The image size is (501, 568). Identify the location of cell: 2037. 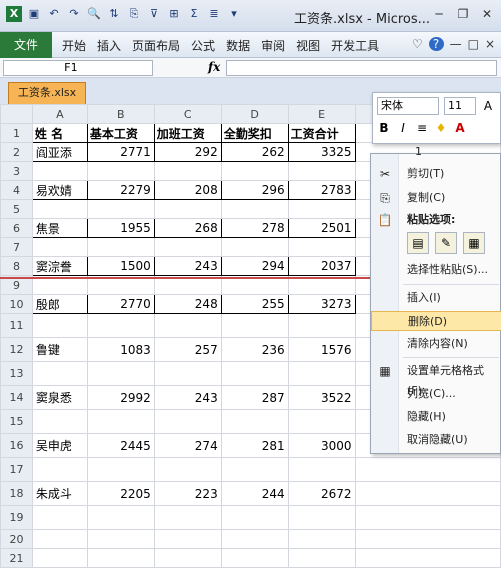
(321, 266).